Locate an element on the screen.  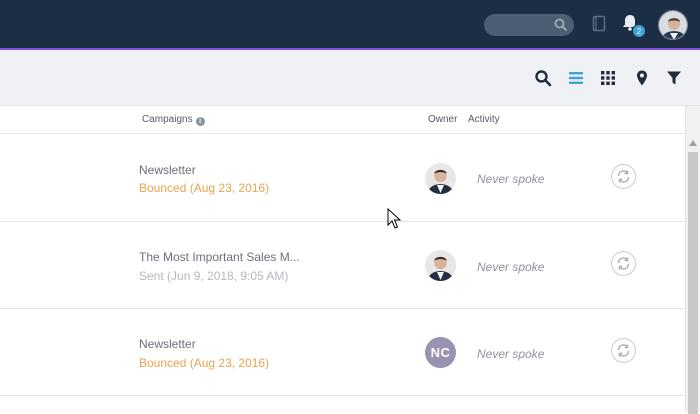
top-navigation-bar: 2 is located at coordinates (350, 24).